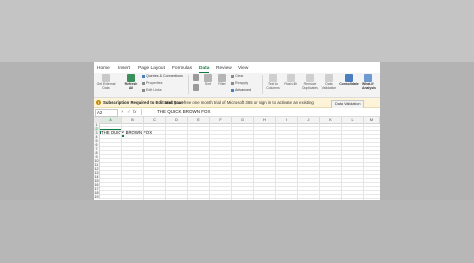  Describe the element at coordinates (309, 120) in the screenshot. I see `column-header: J` at that location.